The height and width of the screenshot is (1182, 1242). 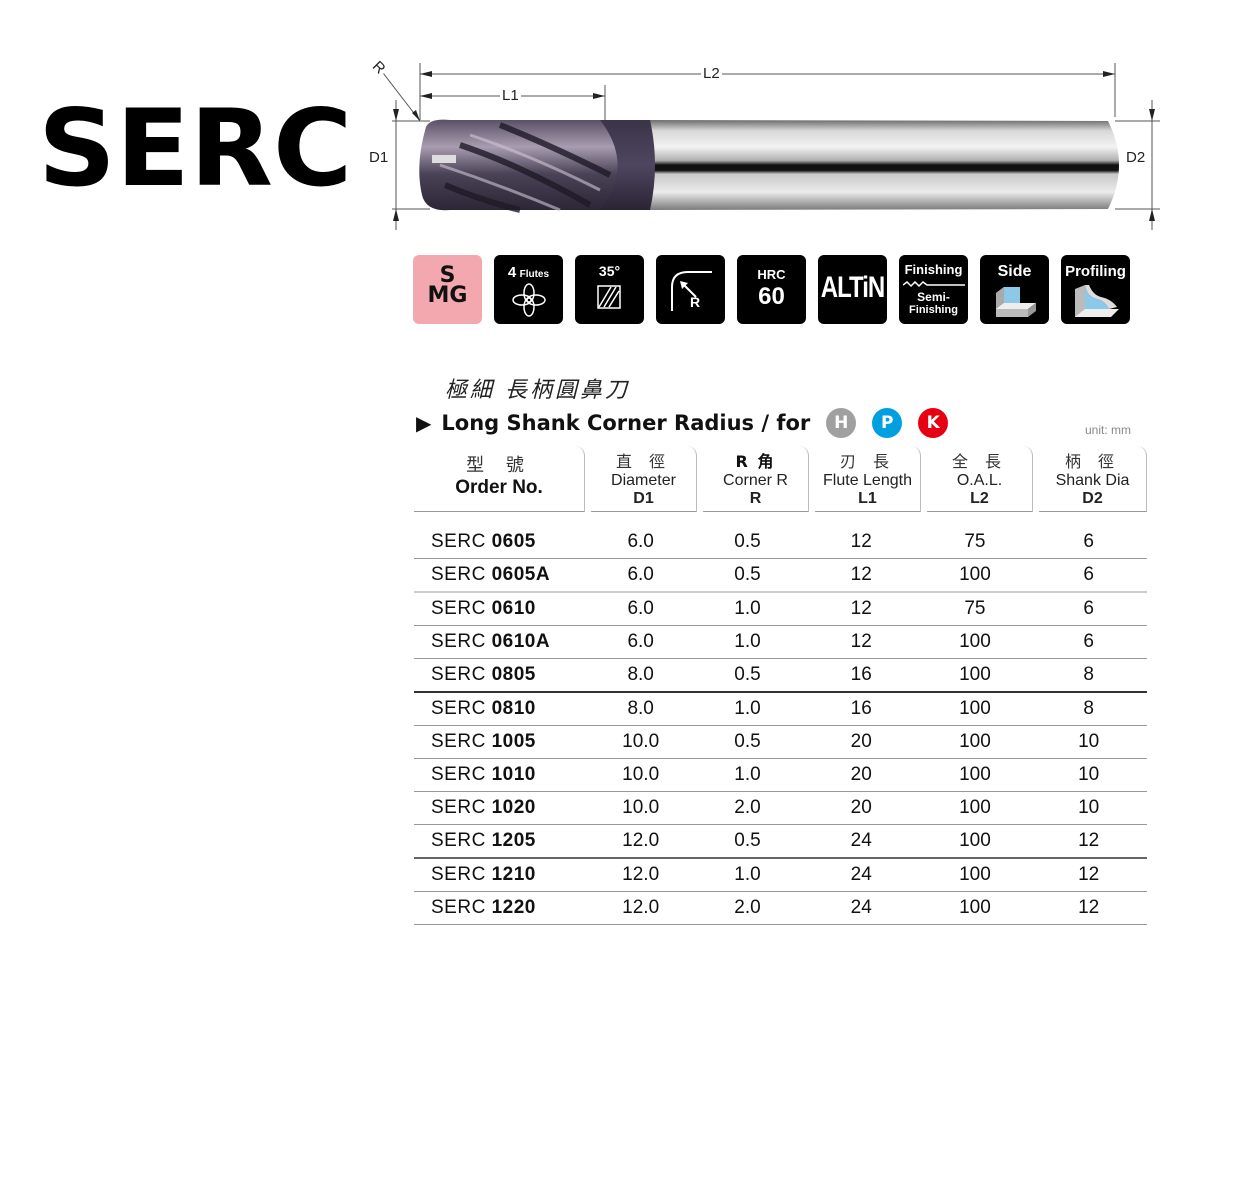 I want to click on finishing-divider, so click(x=934, y=284).